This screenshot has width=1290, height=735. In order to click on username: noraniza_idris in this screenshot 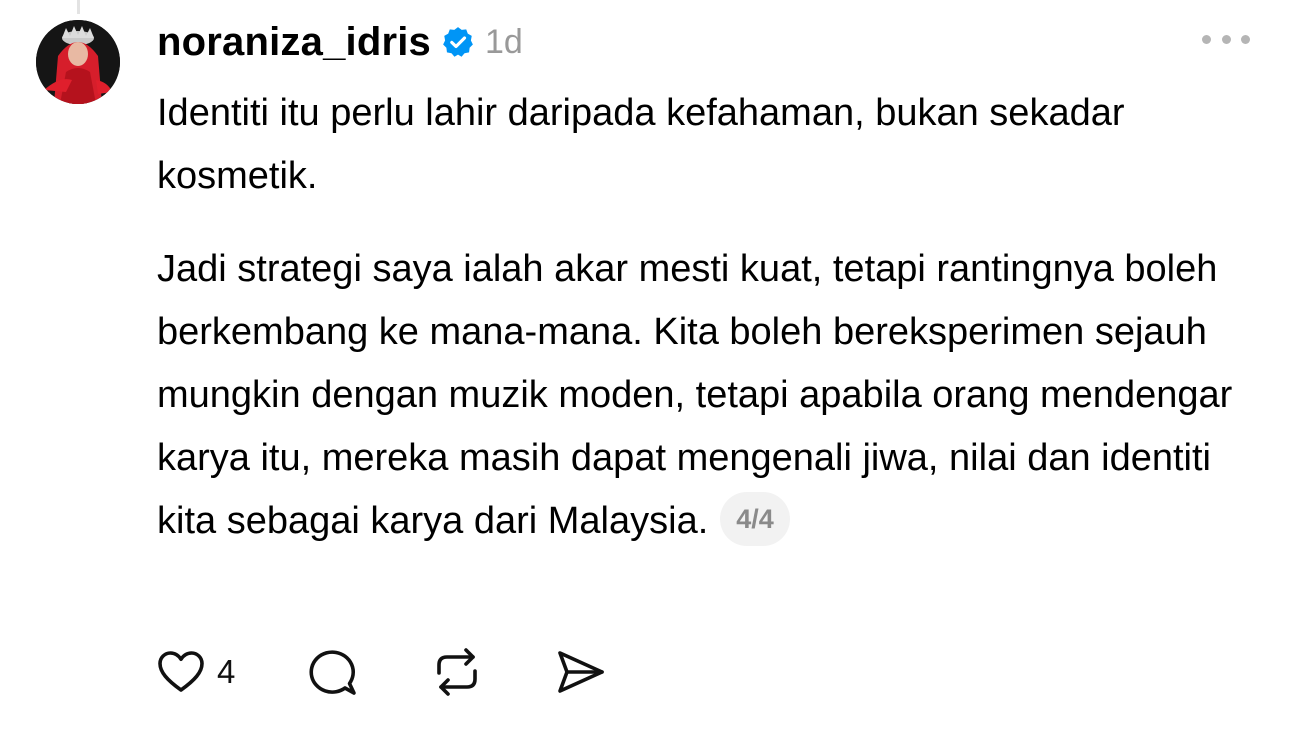, I will do `click(294, 42)`.